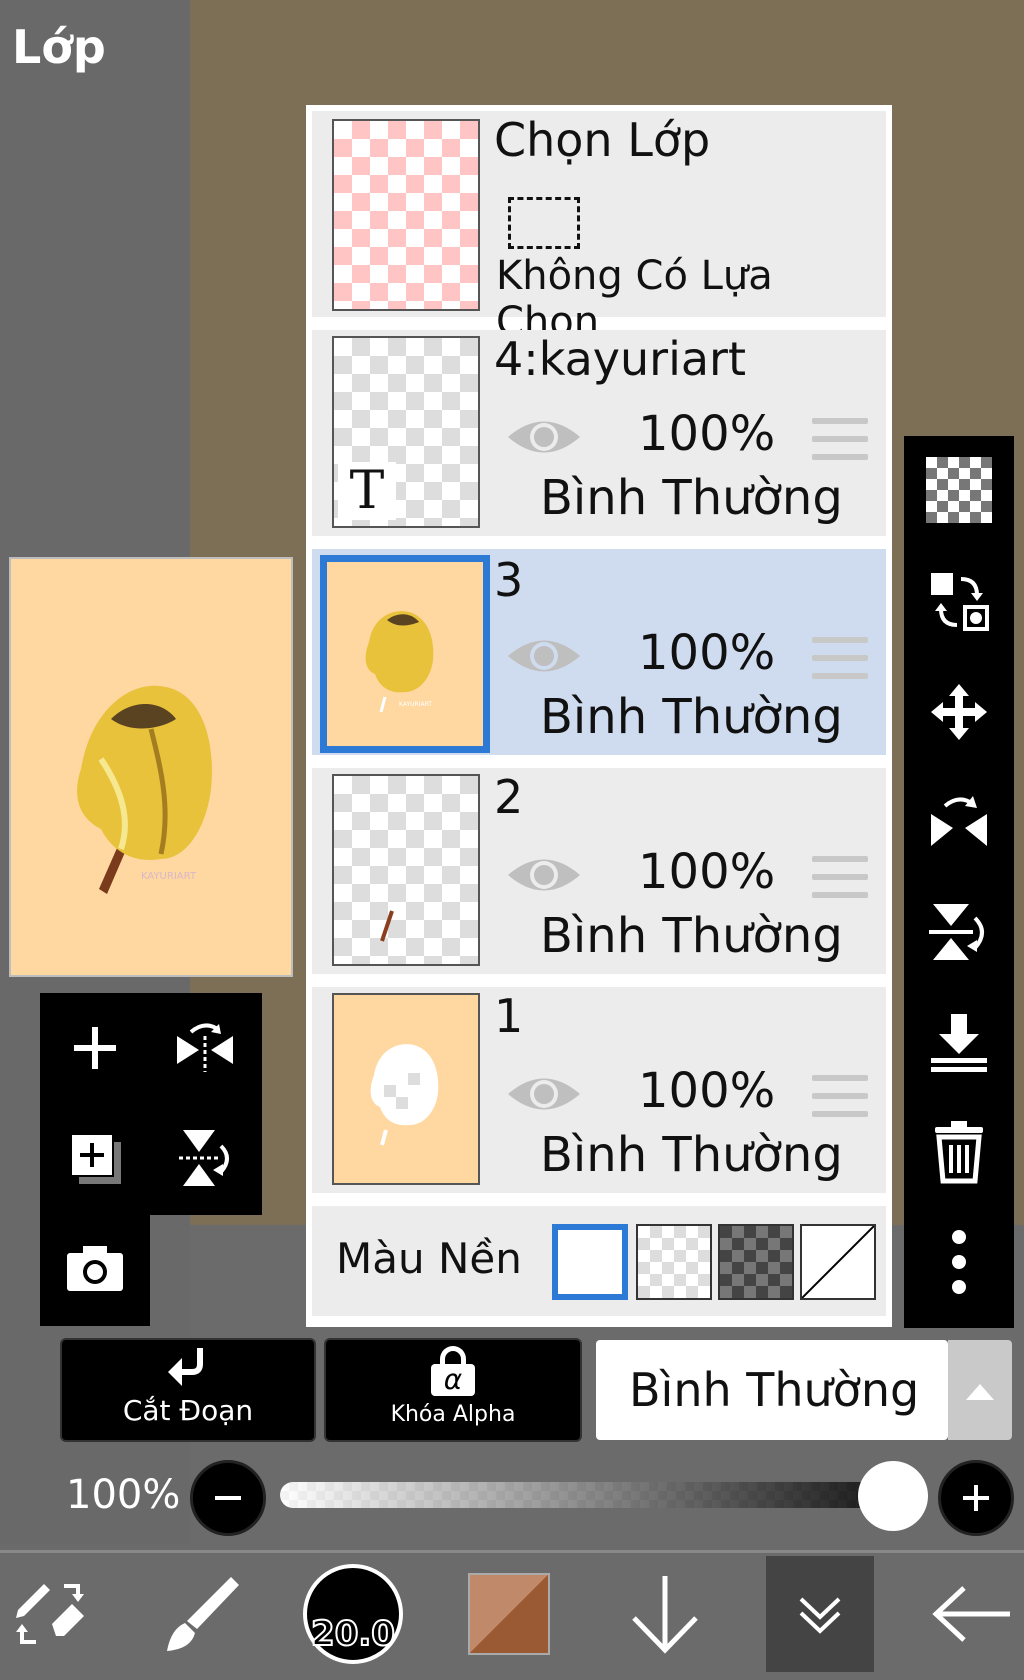 The height and width of the screenshot is (1680, 1024). I want to click on trash-icon, so click(959, 1152).